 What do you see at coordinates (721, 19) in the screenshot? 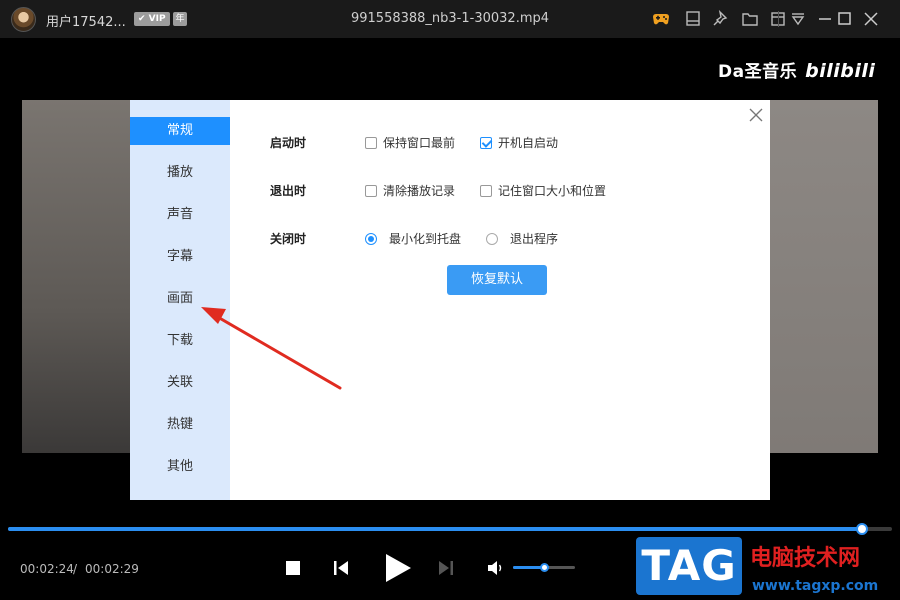
I see `pin-icon` at bounding box center [721, 19].